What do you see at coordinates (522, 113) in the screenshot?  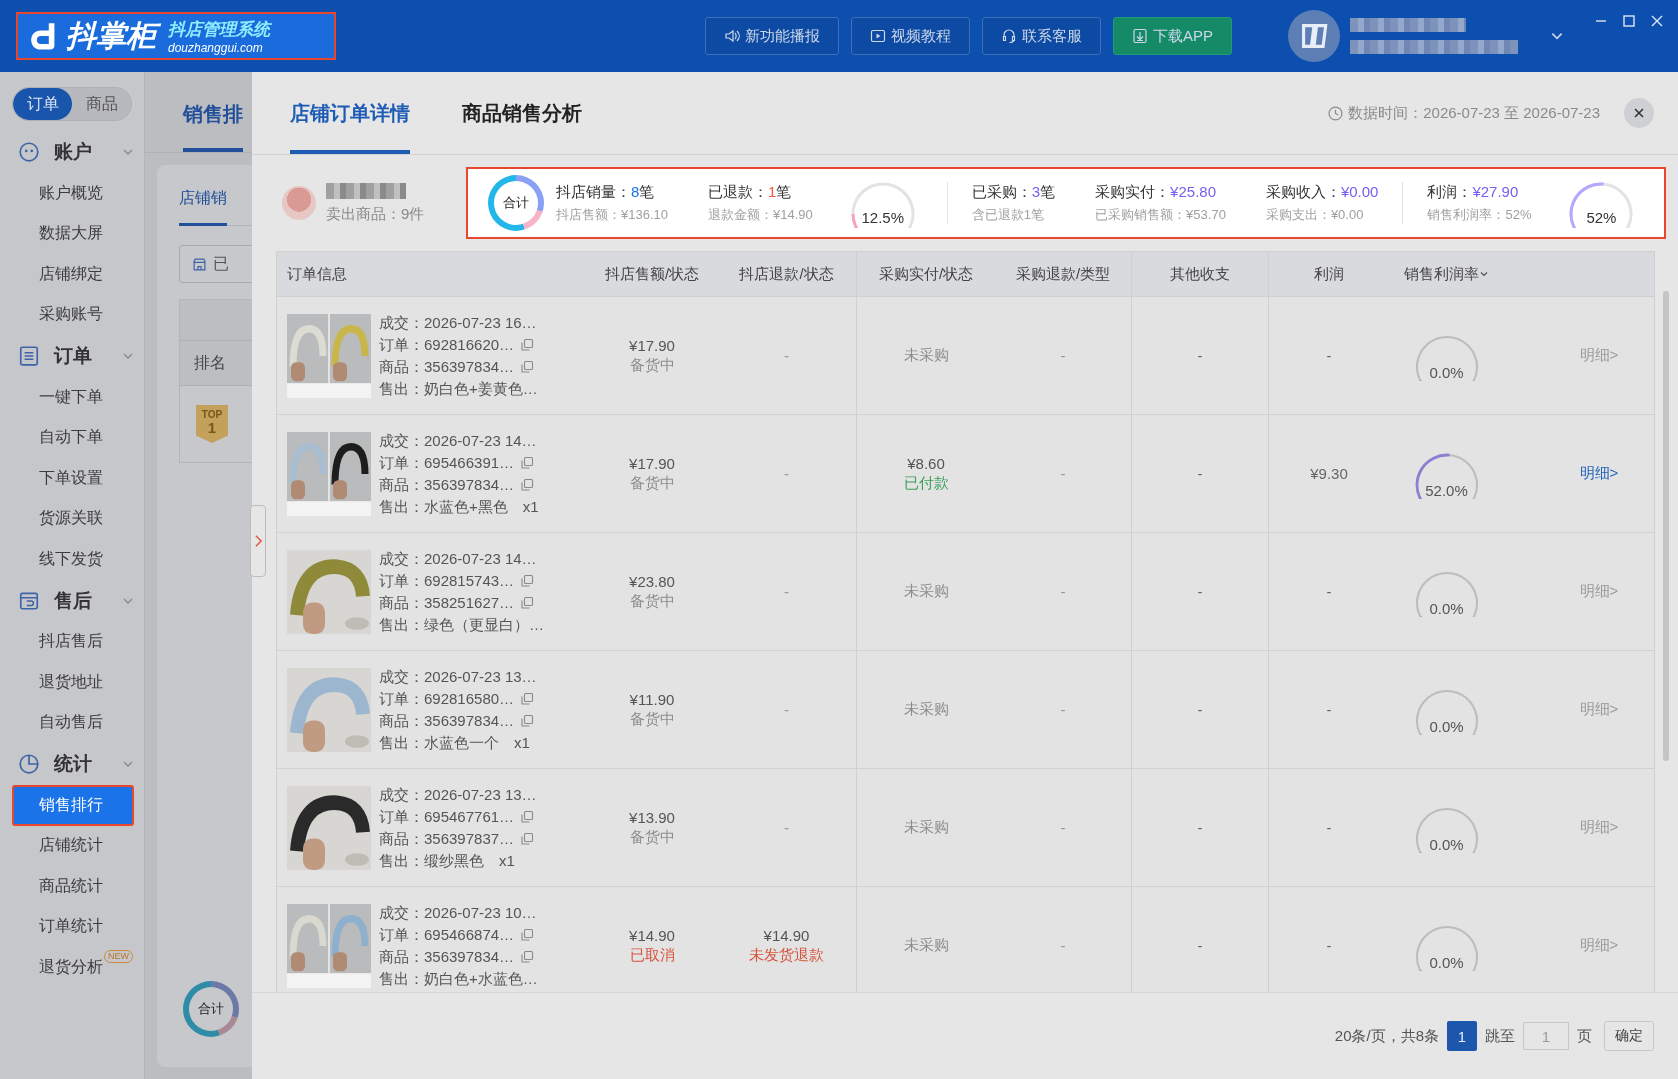 I see `drawer-tab: 商品销售分析` at bounding box center [522, 113].